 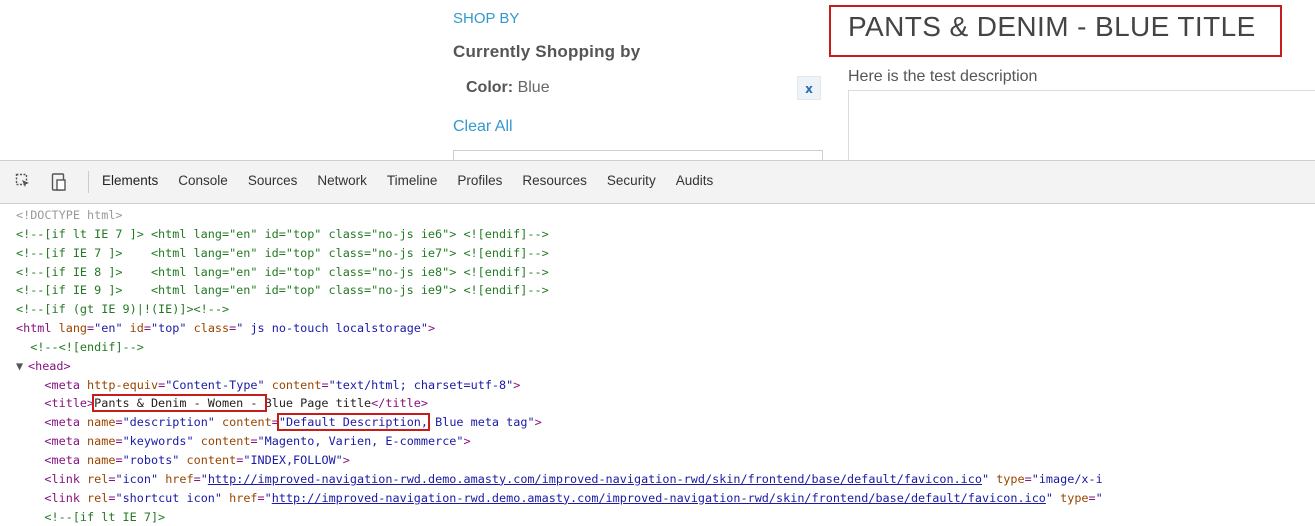 I want to click on inspect-element-icon, so click(x=23, y=182).